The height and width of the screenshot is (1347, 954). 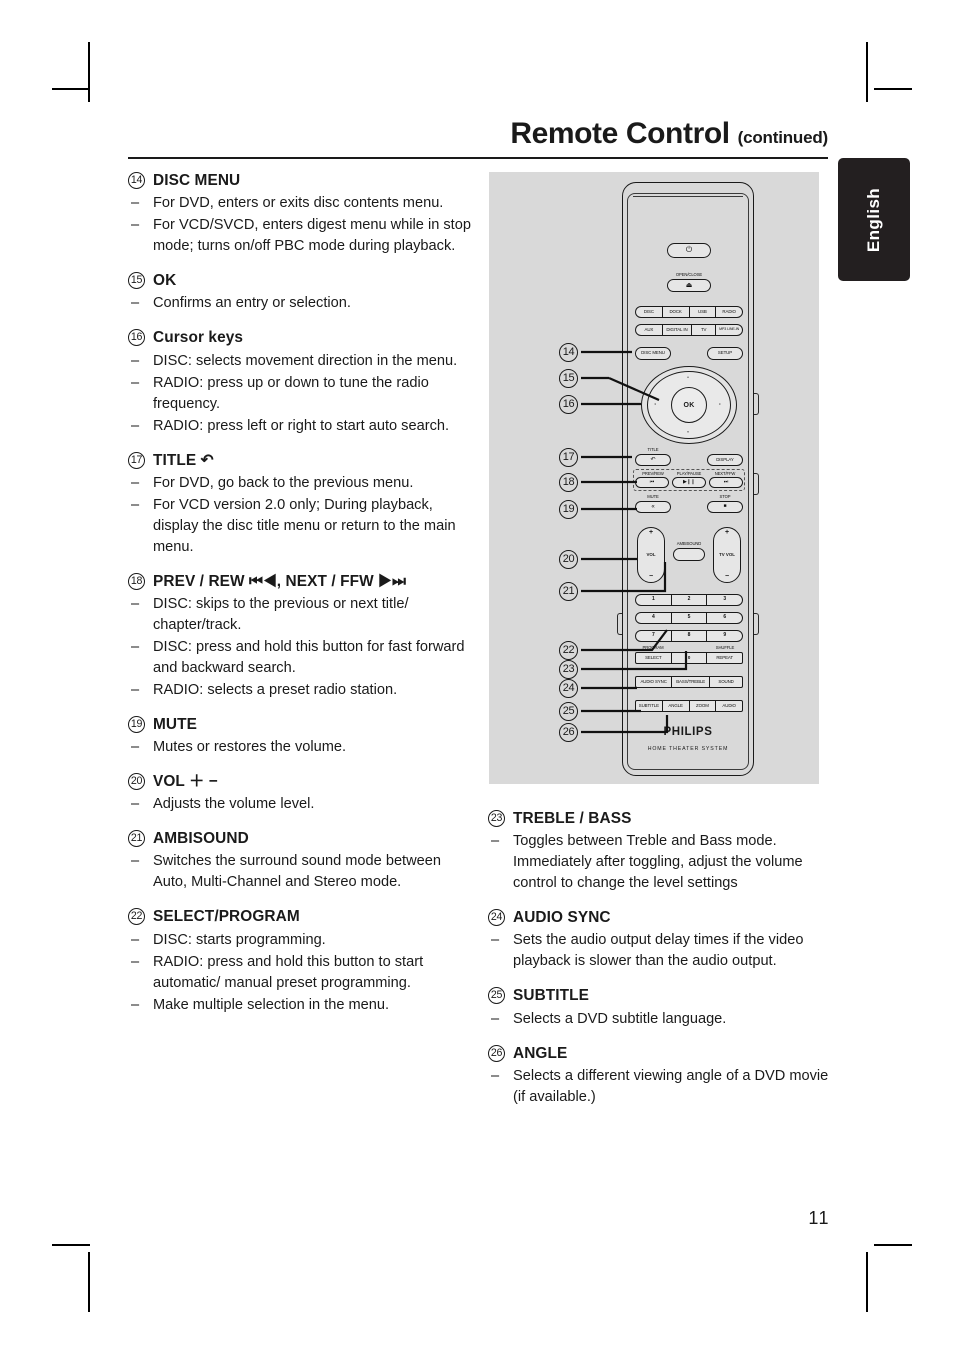 What do you see at coordinates (300, 725) in the screenshot?
I see `entry-heading: 19 MUTE` at bounding box center [300, 725].